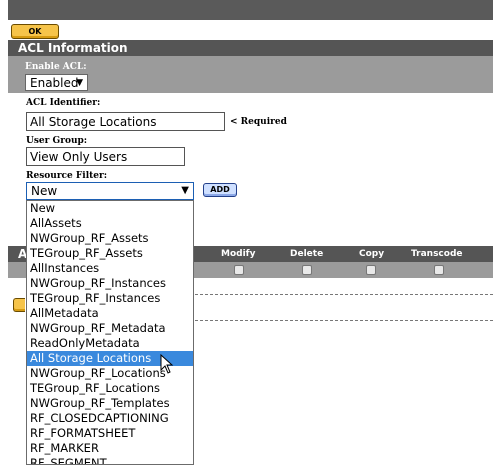  Describe the element at coordinates (238, 254) in the screenshot. I see `column-modify: Modify` at that location.